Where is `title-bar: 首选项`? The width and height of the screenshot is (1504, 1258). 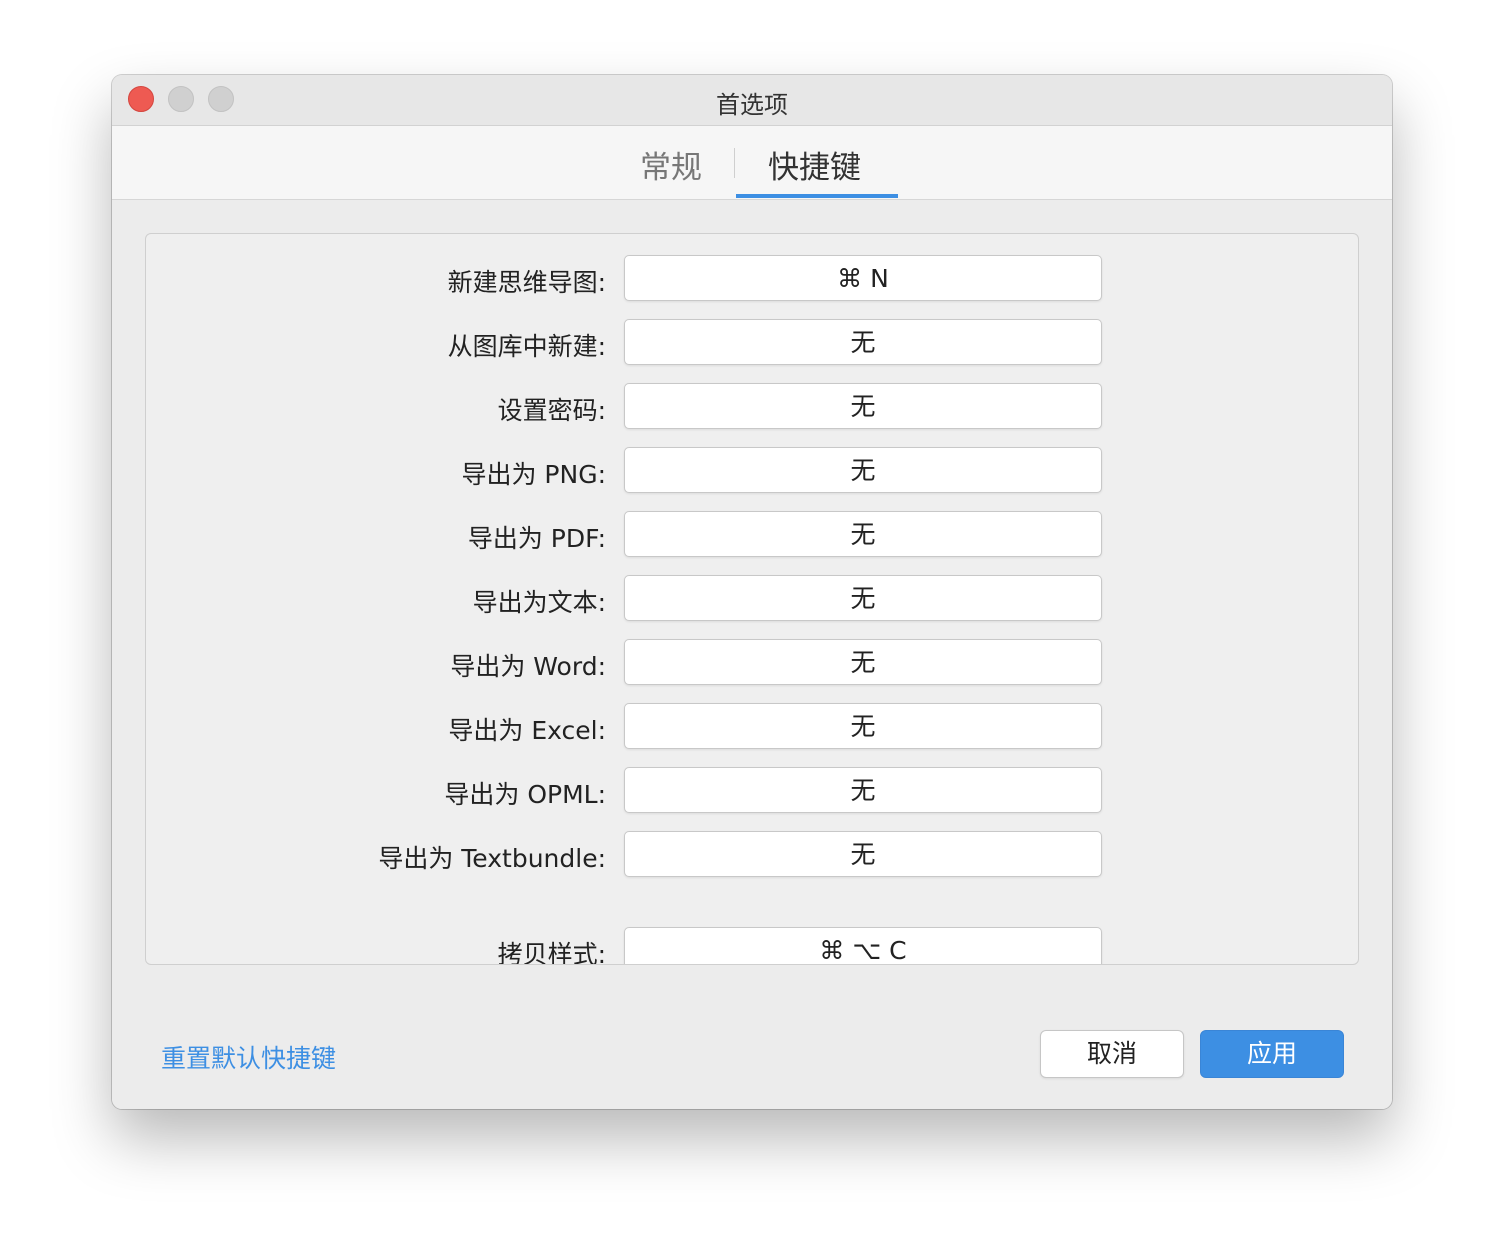
title-bar: 首选项 is located at coordinates (752, 100).